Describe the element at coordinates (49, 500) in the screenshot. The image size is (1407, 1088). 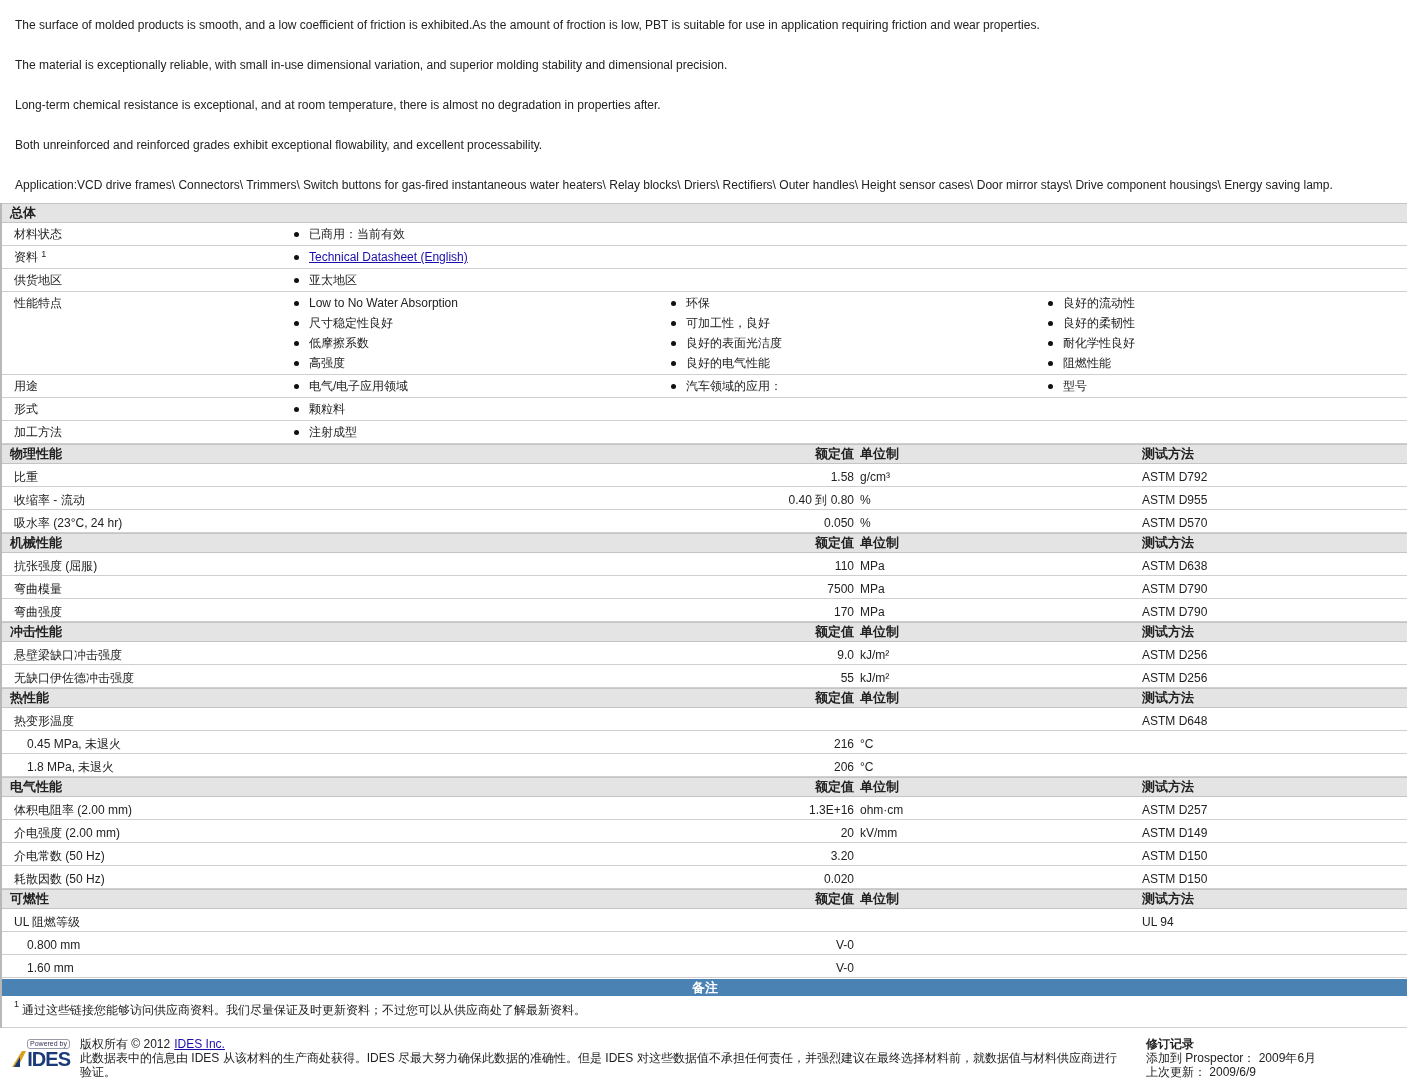
I see `property-label: 收缩率 - 流动` at that location.